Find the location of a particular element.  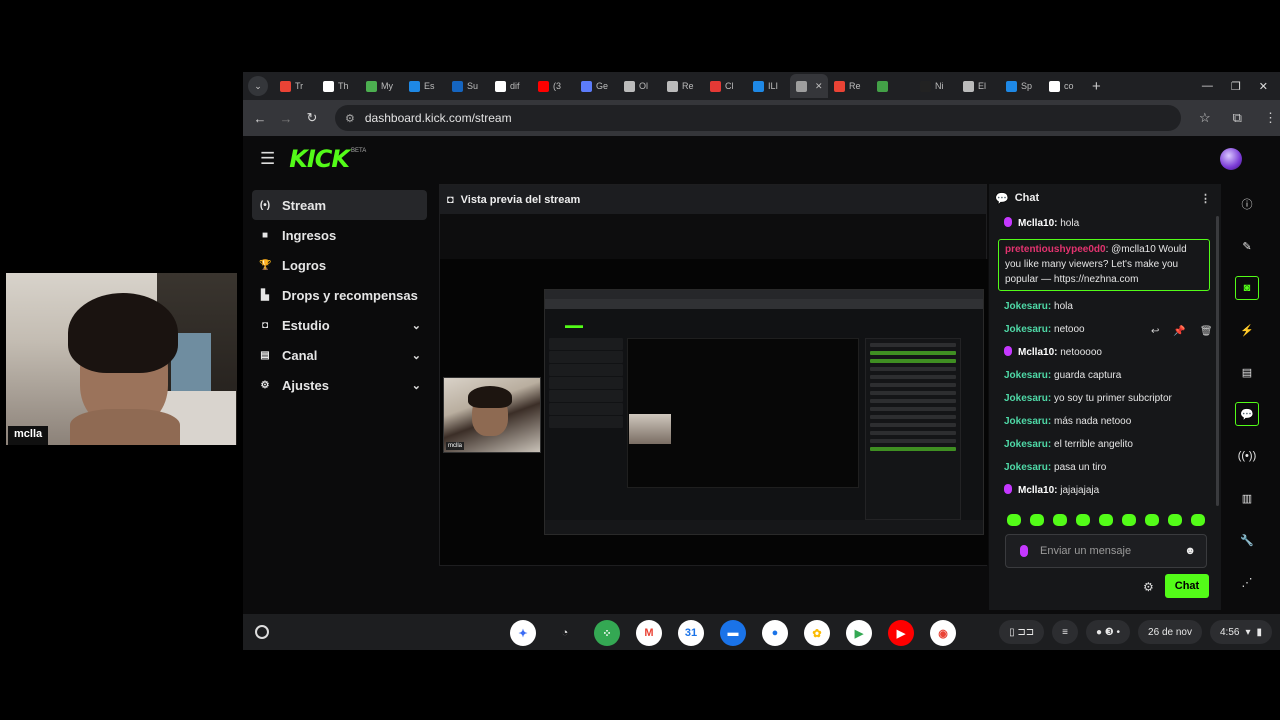

chat-message-input: Enviar un mensaje ☻ is located at coordinates (1106, 551).